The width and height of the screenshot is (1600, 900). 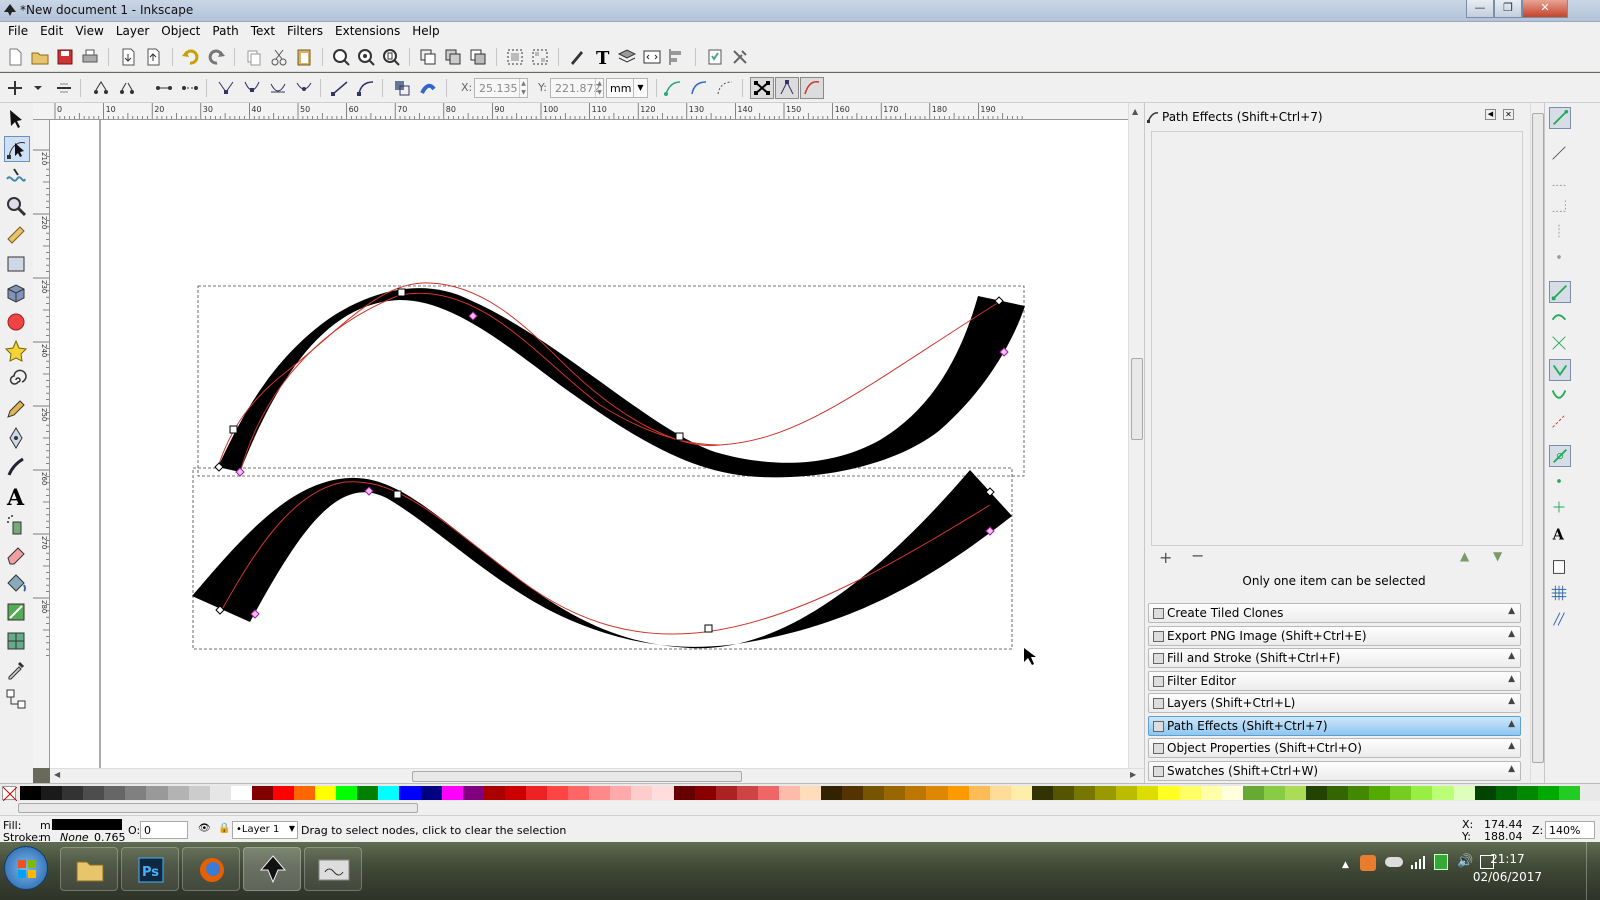 What do you see at coordinates (1560, 396) in the screenshot?
I see `snap-smooth-nodes-icon` at bounding box center [1560, 396].